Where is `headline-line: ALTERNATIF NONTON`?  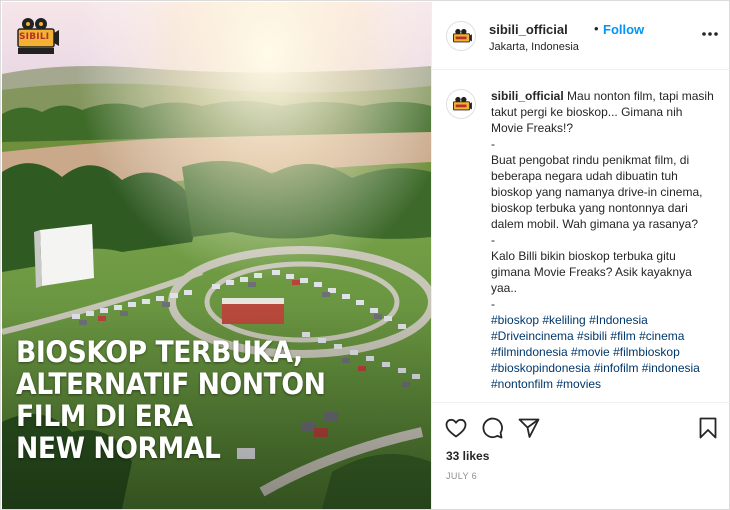
headline-line: ALTERNATIF NONTON is located at coordinates (171, 384).